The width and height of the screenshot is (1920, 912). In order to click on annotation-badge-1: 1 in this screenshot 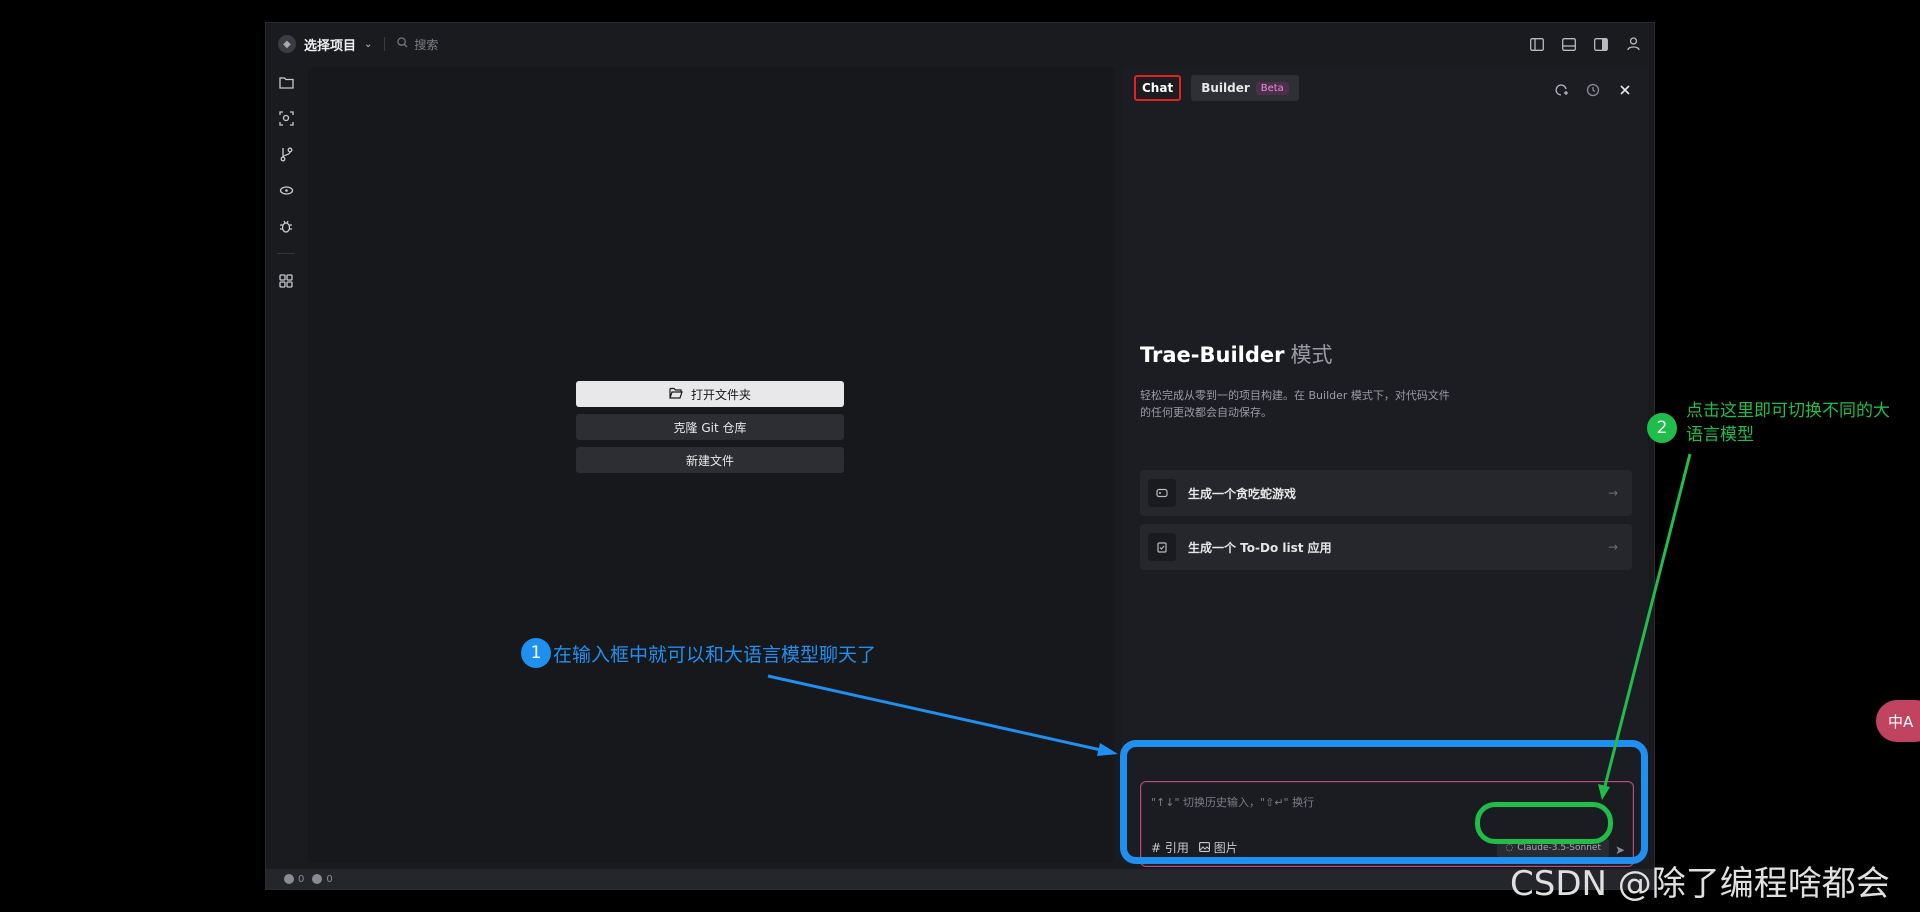, I will do `click(536, 653)`.